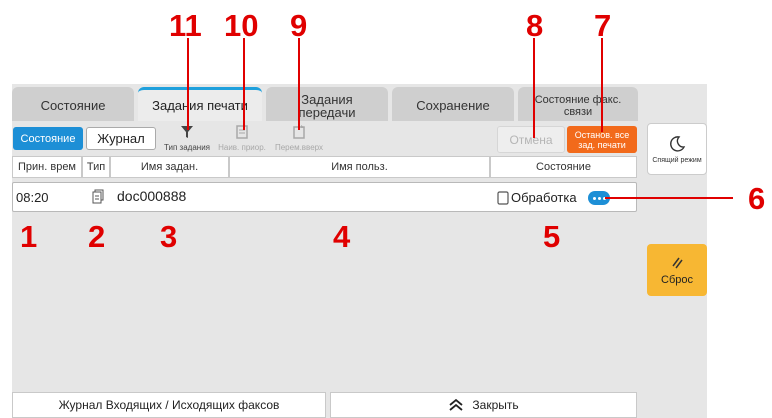 This screenshot has height=418, width=772. Describe the element at coordinates (185, 25) in the screenshot. I see `callout-number-11: 11` at that location.